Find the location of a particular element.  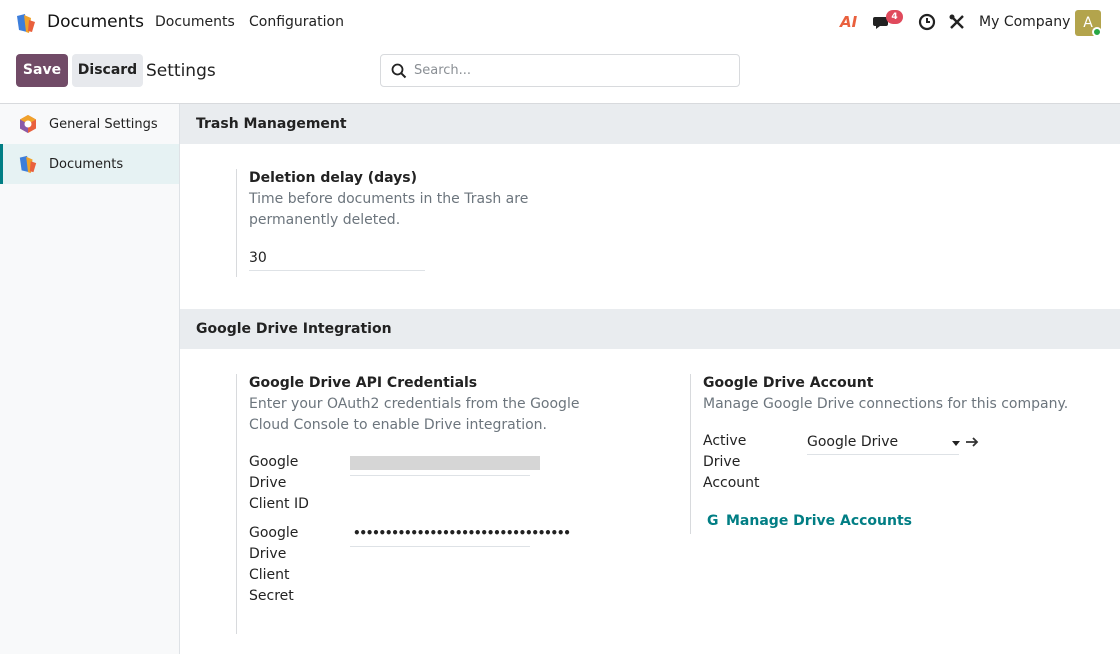

page-title: Settings is located at coordinates (181, 71).